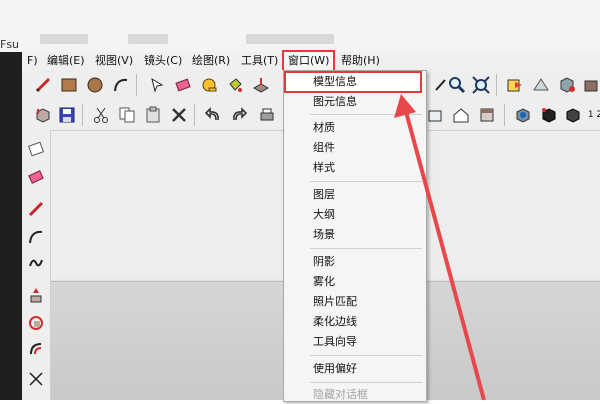 Image resolution: width=600 pixels, height=404 pixels. I want to click on menu-item-styles: 样式, so click(324, 168).